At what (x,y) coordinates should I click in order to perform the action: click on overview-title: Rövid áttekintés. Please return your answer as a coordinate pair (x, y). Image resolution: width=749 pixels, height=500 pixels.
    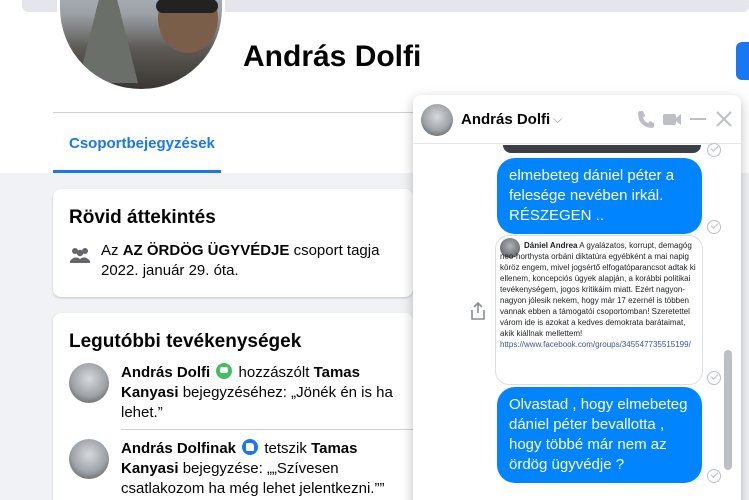
    Looking at the image, I should click on (142, 217).